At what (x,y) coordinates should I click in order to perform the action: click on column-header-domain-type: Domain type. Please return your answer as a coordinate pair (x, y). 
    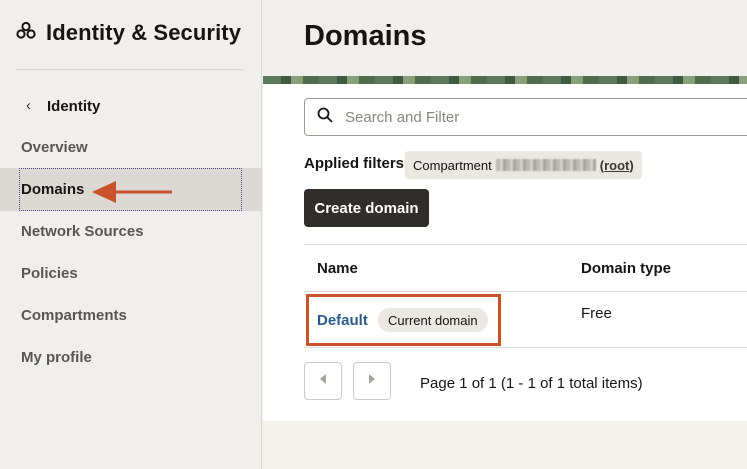
    Looking at the image, I should click on (626, 268).